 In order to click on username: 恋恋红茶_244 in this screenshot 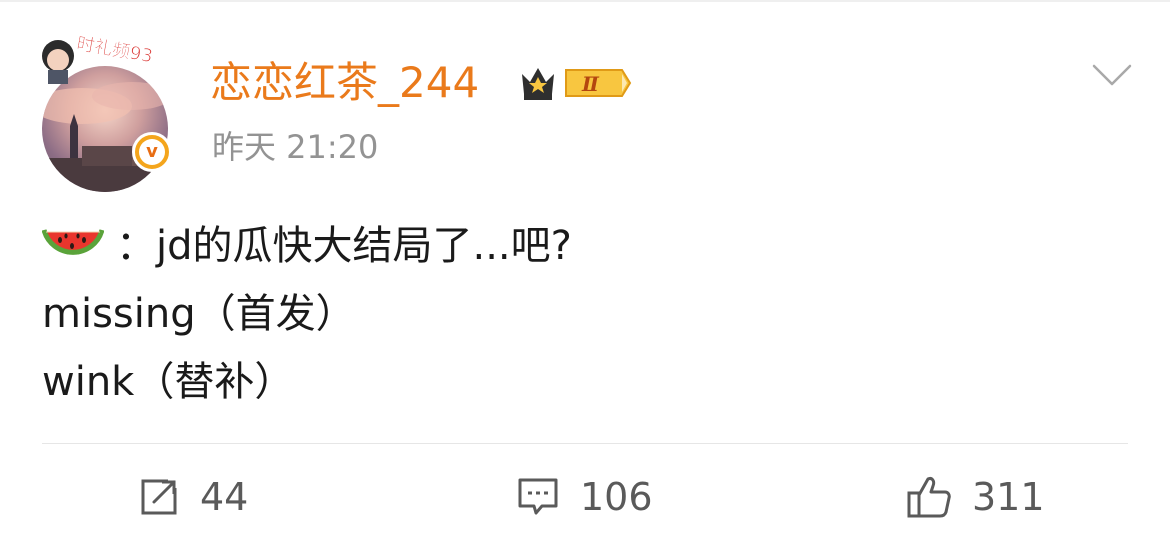, I will do `click(344, 83)`.